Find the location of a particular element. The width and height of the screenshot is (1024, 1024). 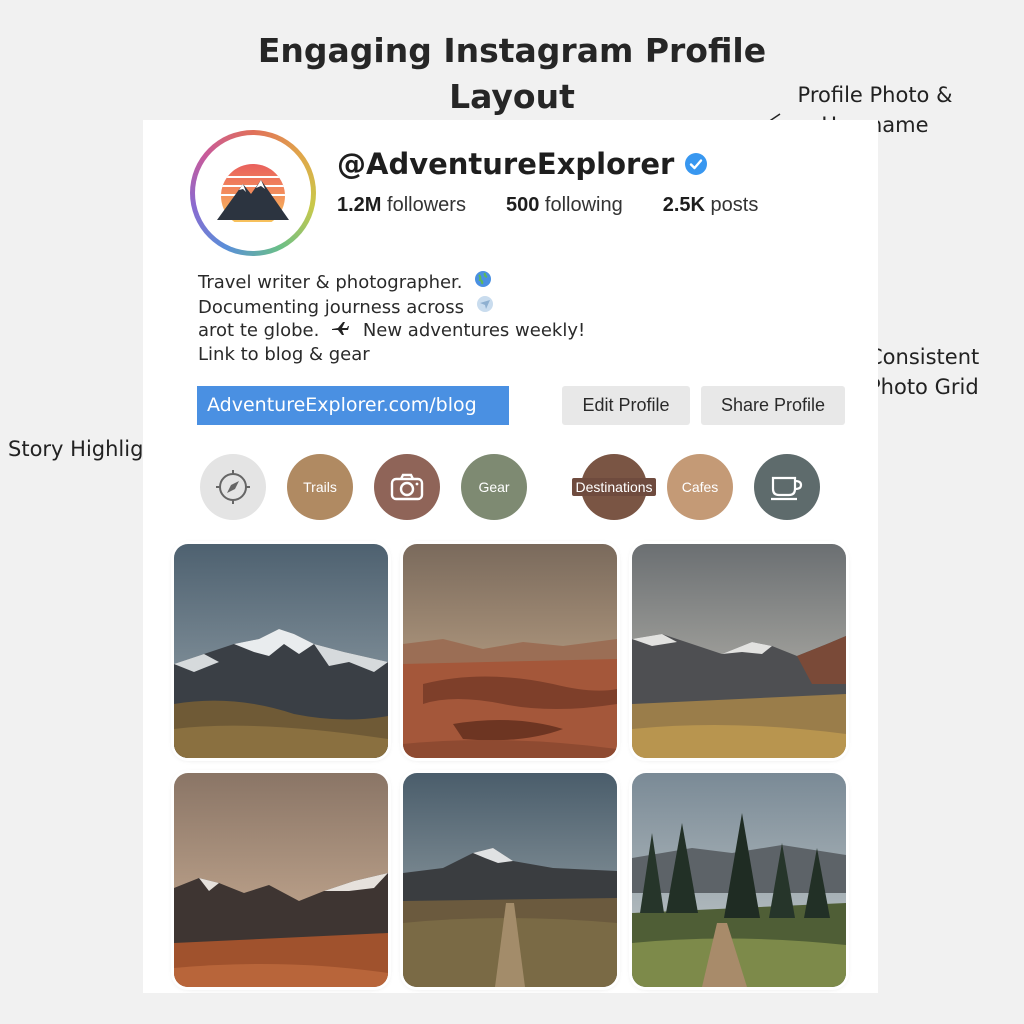

photo-snowy-peak is located at coordinates (281, 651).